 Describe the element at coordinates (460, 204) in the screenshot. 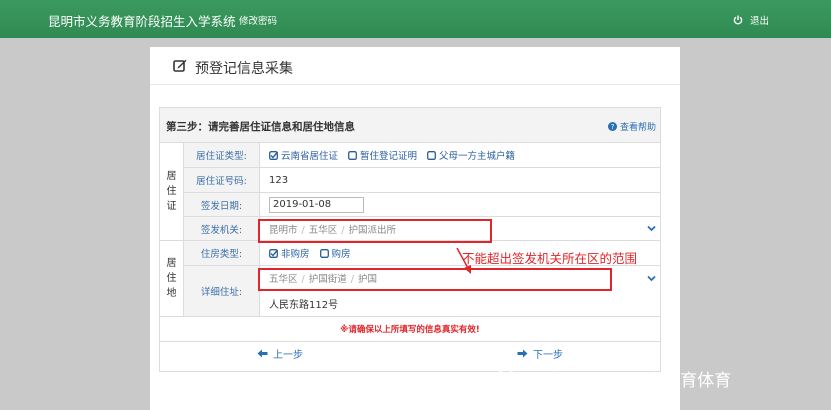

I see `issue-date-cell` at that location.